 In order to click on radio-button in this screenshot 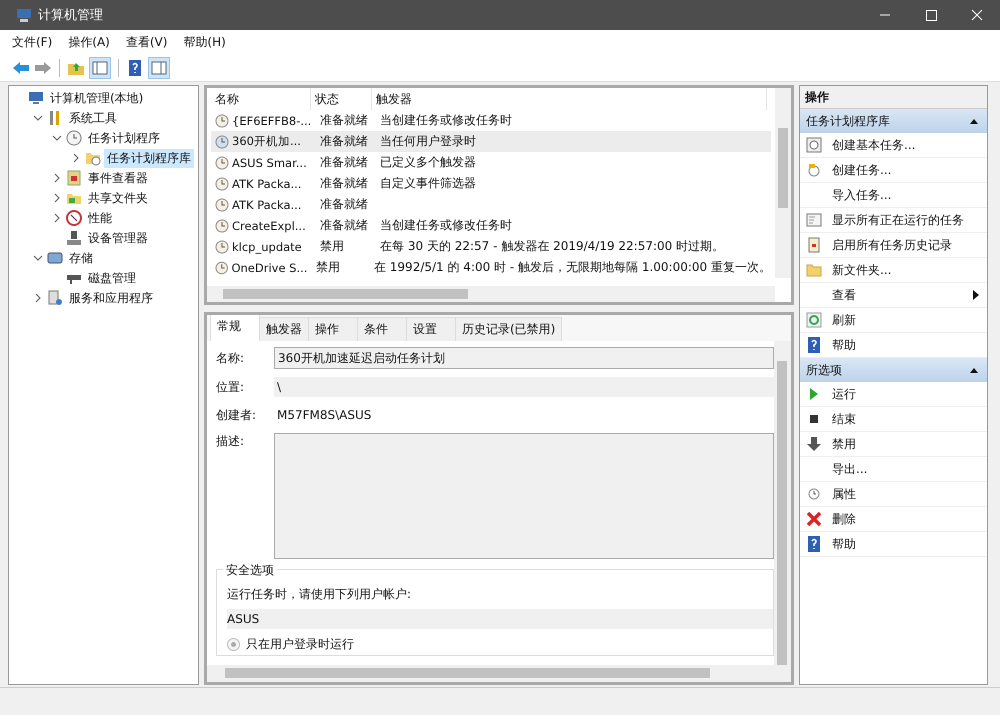, I will do `click(233, 644)`.